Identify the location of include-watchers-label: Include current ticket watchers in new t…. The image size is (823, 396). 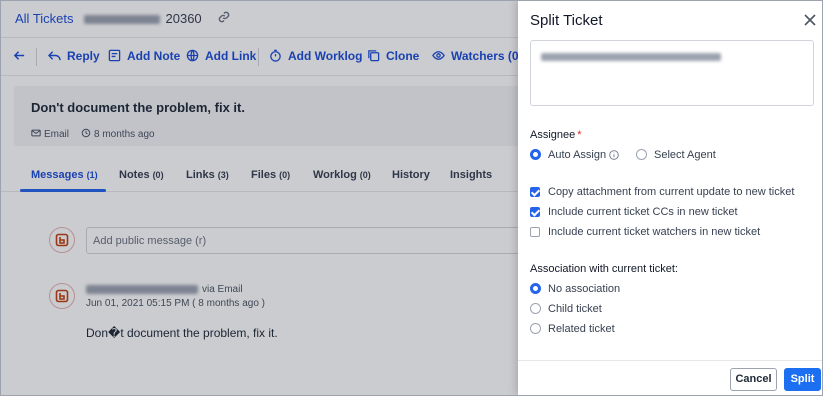
(654, 232).